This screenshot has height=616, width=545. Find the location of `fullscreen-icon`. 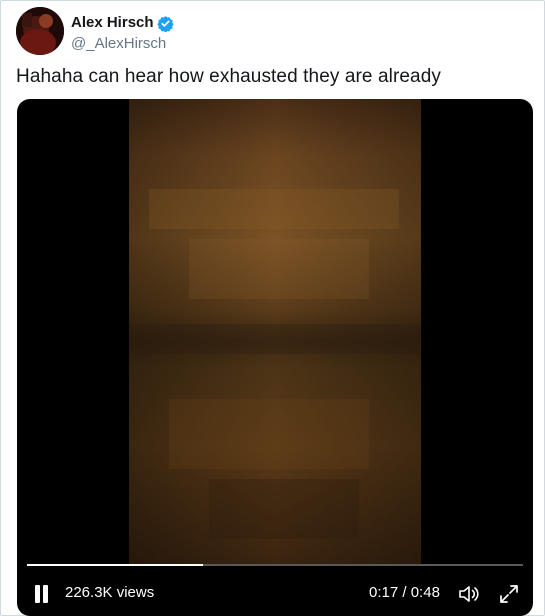

fullscreen-icon is located at coordinates (509, 594).